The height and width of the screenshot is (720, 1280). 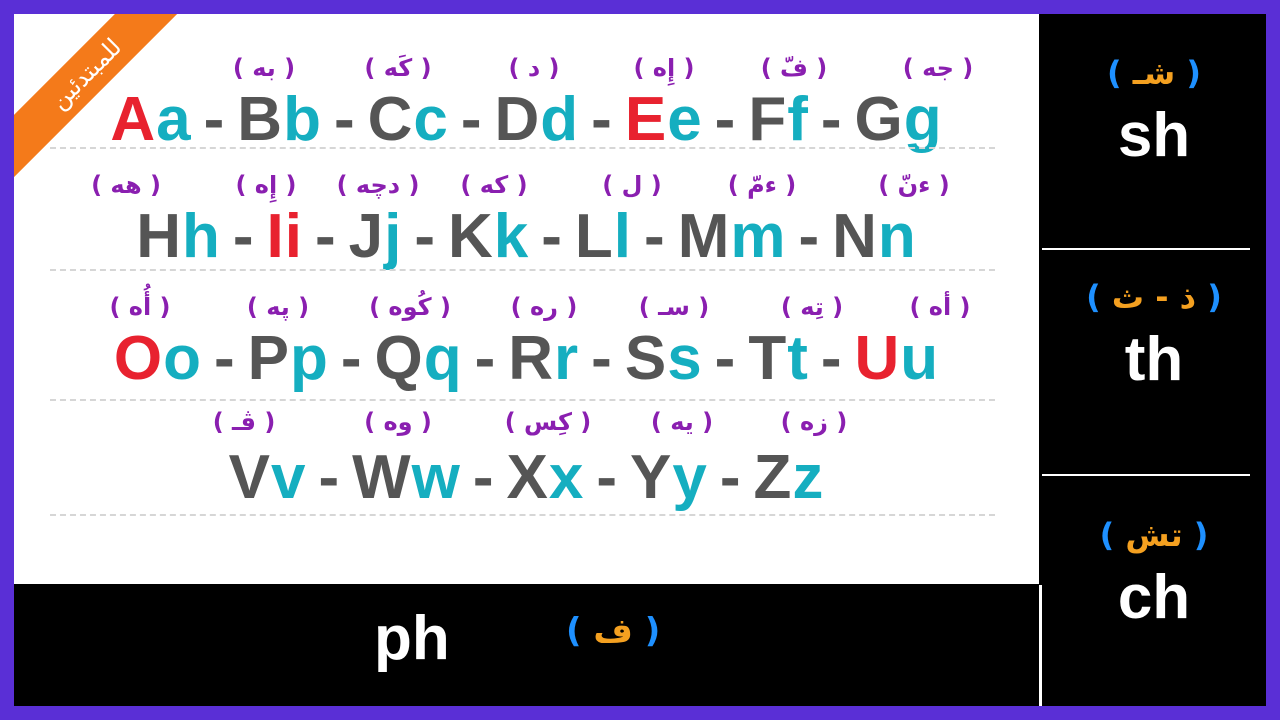 I want to click on uppercase-letter: Q, so click(x=399, y=358).